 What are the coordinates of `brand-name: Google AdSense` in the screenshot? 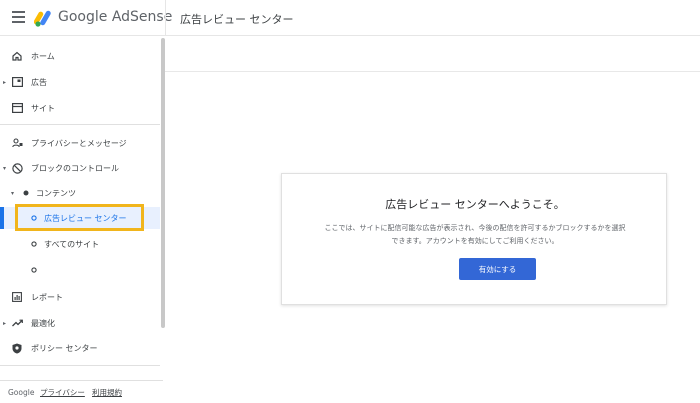 It's located at (115, 17).